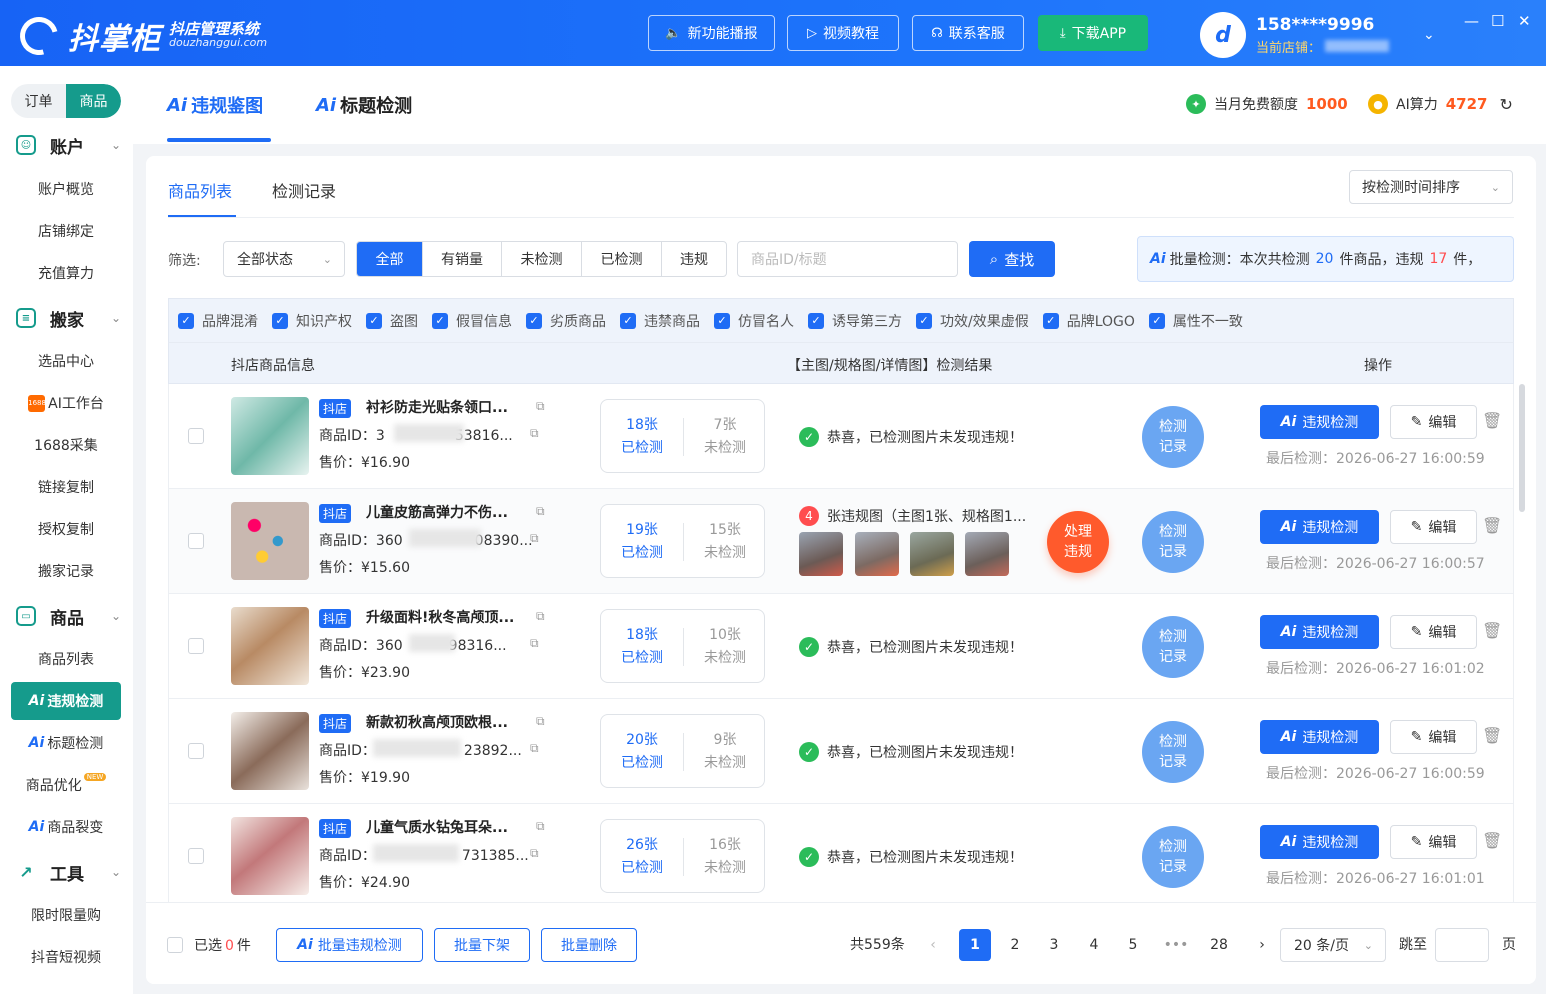  Describe the element at coordinates (1431, 187) in the screenshot. I see `sort-select: 按检测时间排序 ⌄` at that location.